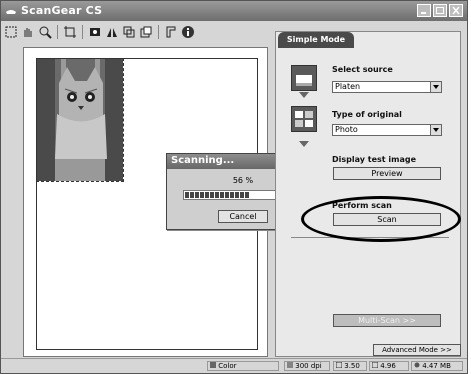 The image size is (471, 374). Describe the element at coordinates (70, 32) in the screenshot. I see `crop-icon` at that location.